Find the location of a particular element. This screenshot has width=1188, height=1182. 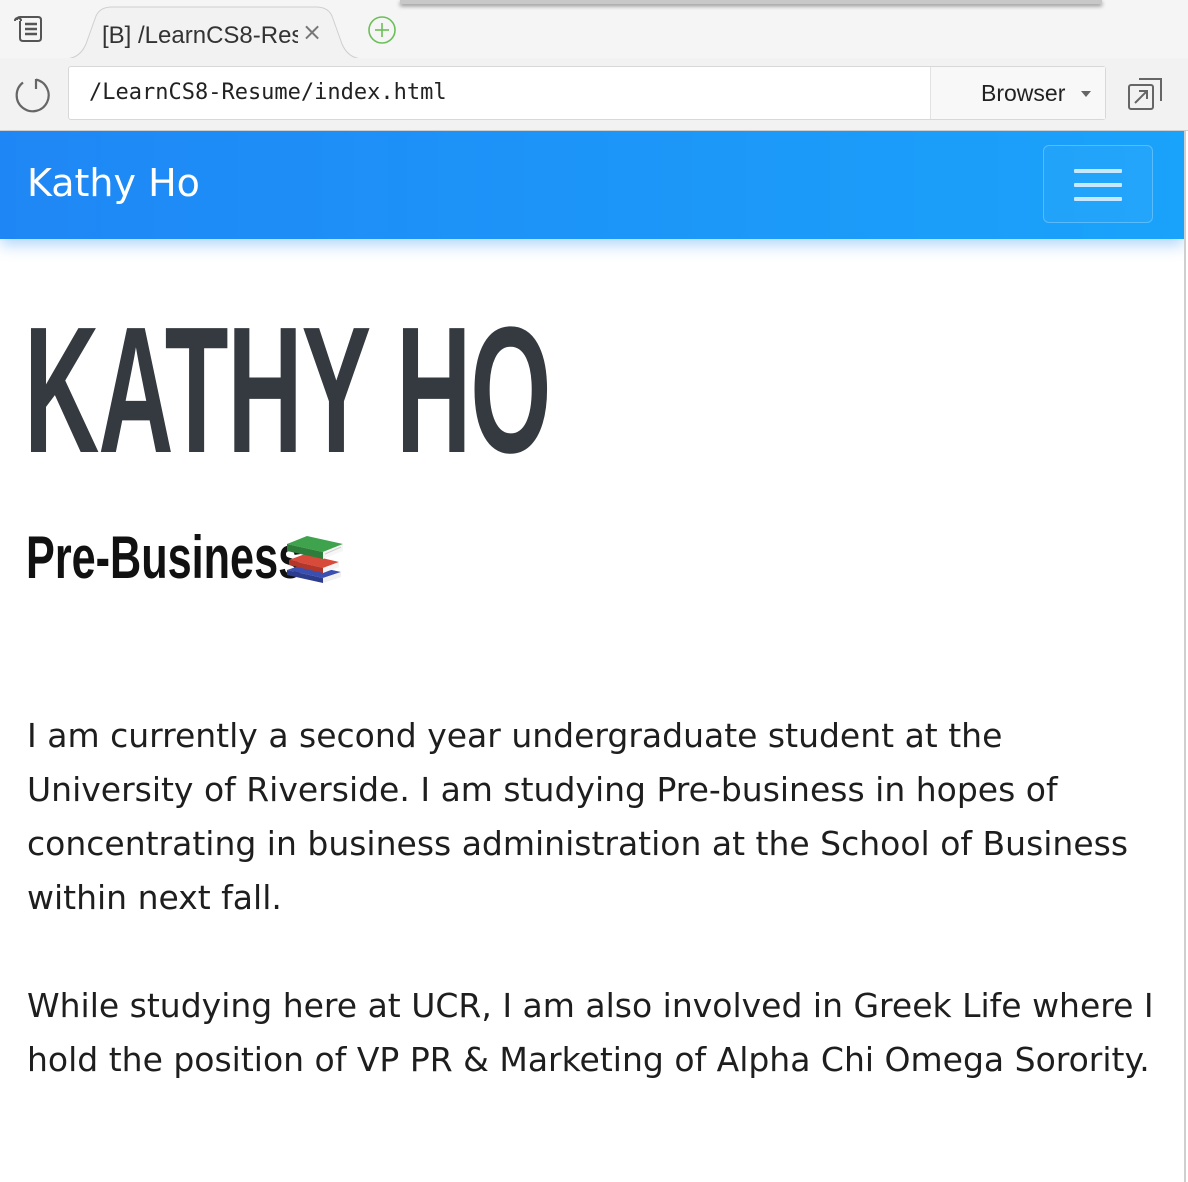

page-title: Kathy Ho is located at coordinates (287, 390).